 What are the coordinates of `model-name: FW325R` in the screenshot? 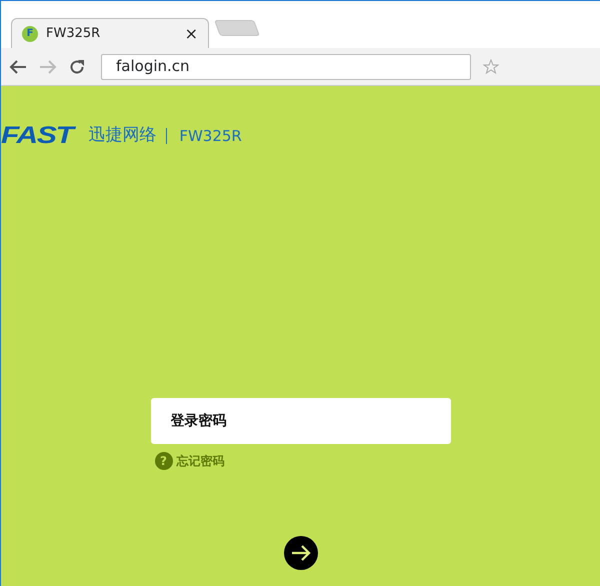 It's located at (204, 136).